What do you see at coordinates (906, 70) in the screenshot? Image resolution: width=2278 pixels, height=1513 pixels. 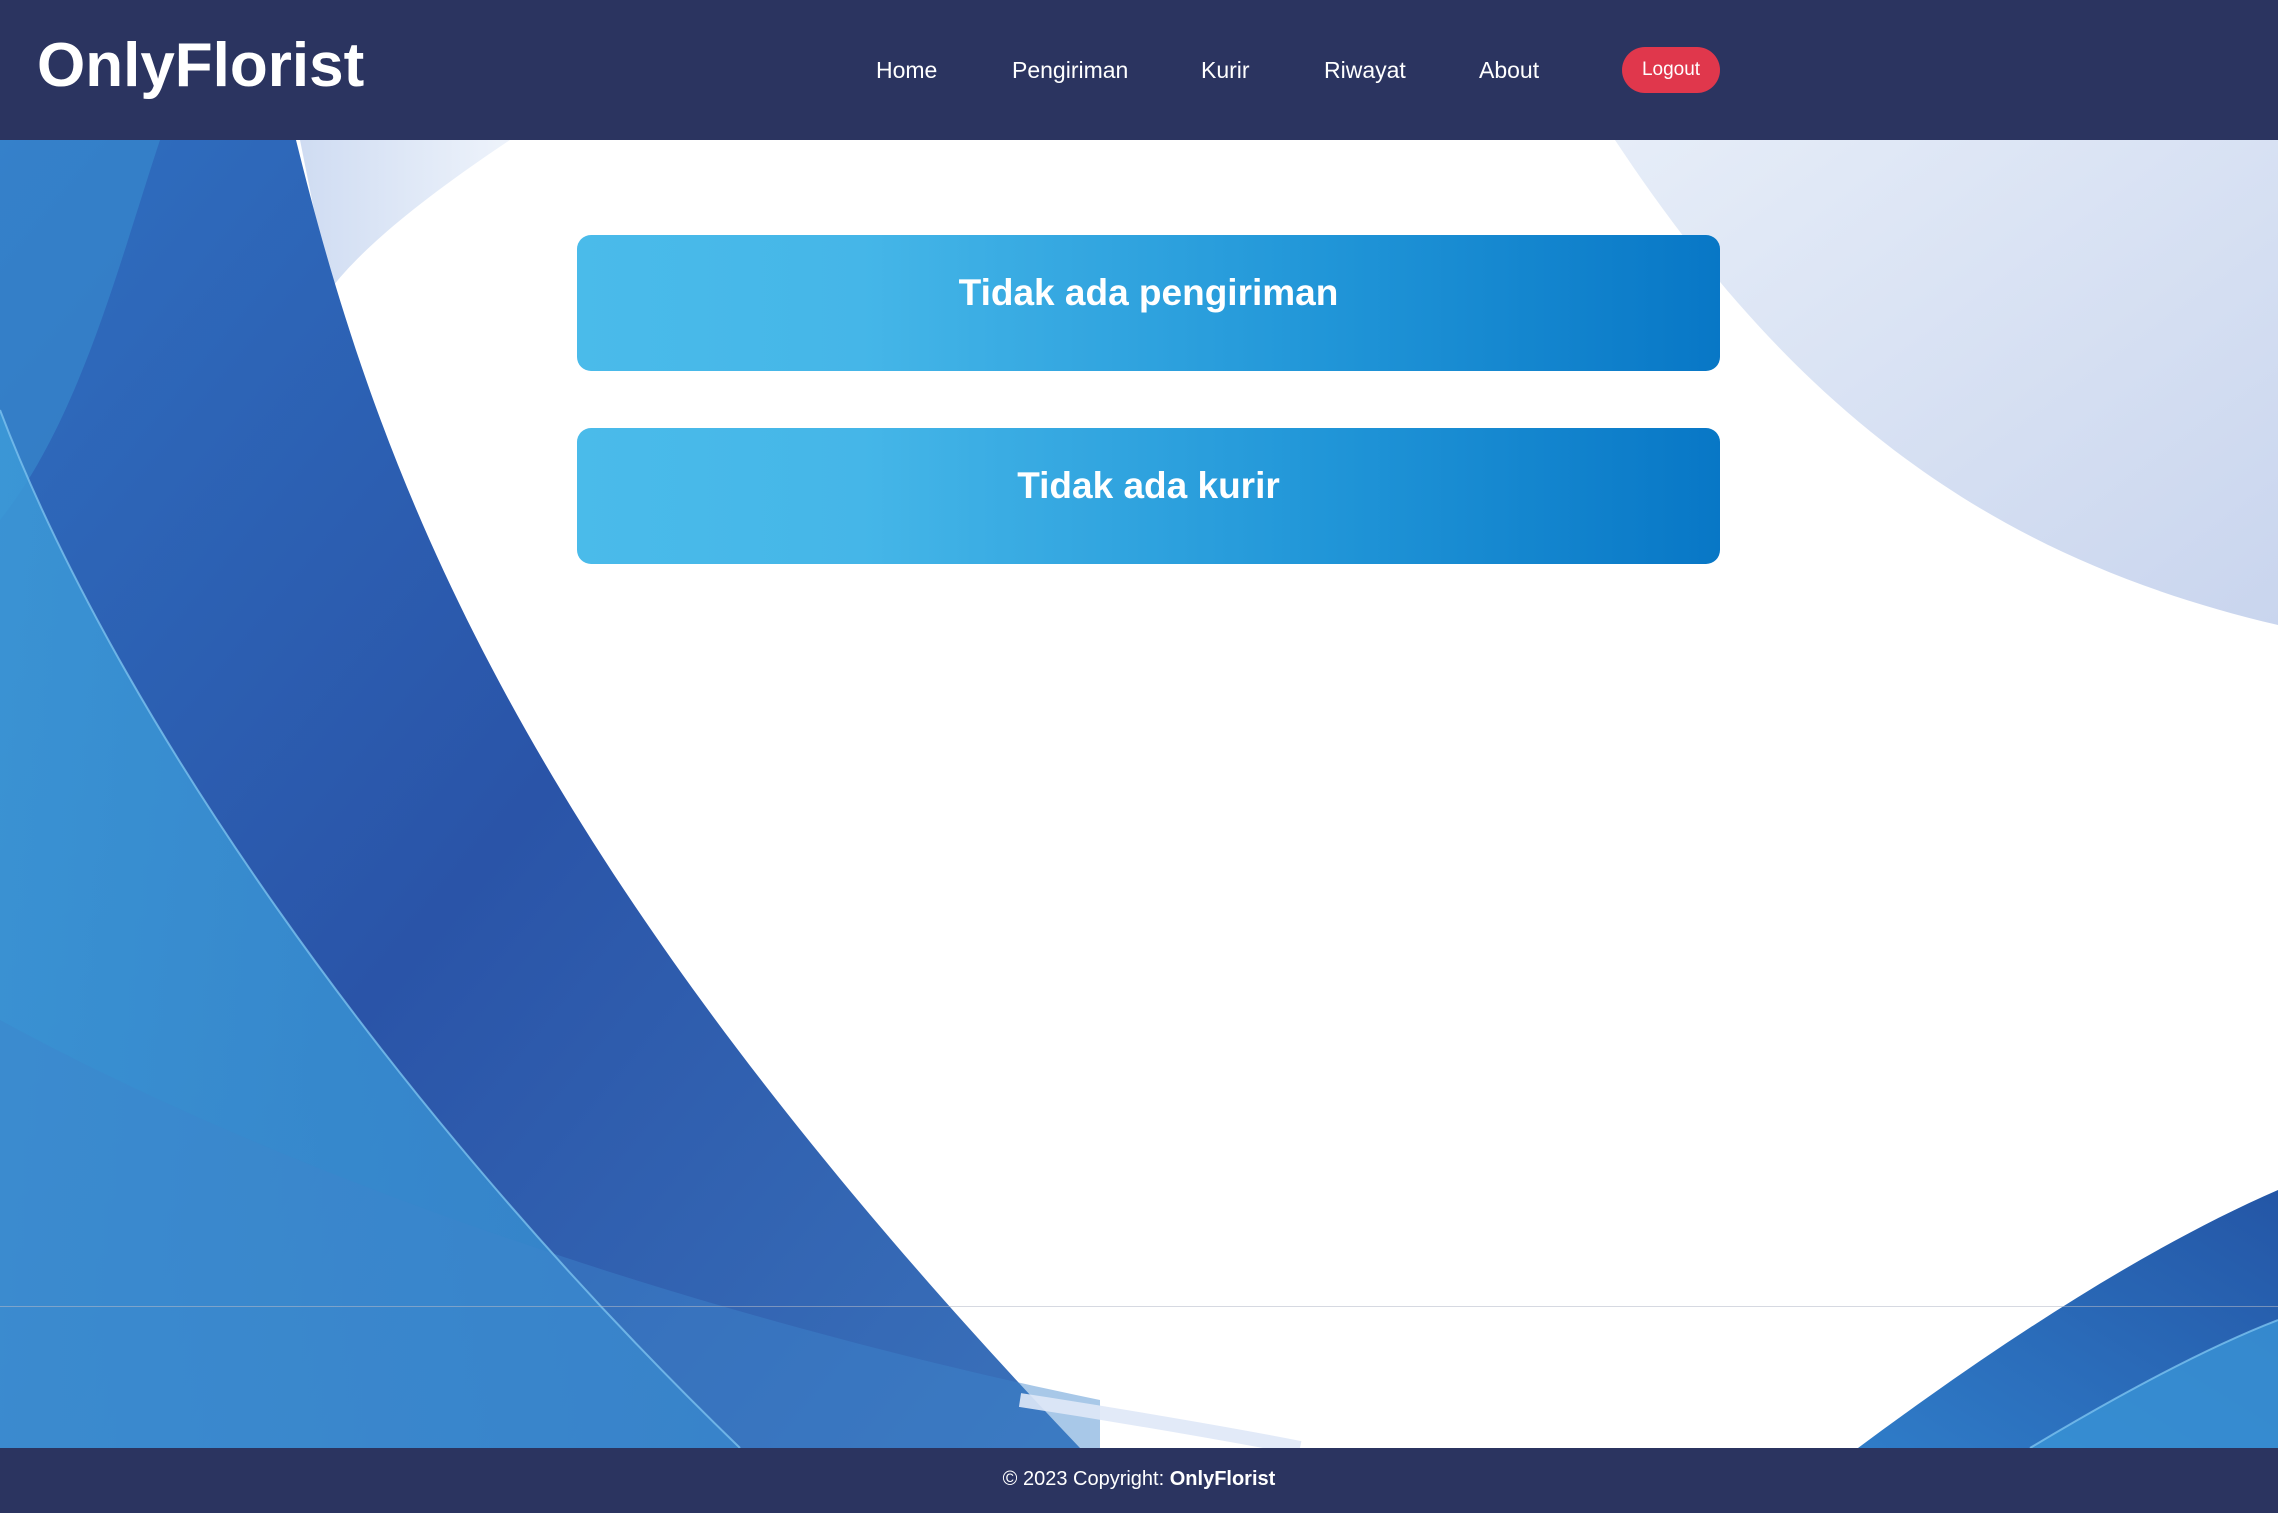 I see `nav-link-home: Home` at bounding box center [906, 70].